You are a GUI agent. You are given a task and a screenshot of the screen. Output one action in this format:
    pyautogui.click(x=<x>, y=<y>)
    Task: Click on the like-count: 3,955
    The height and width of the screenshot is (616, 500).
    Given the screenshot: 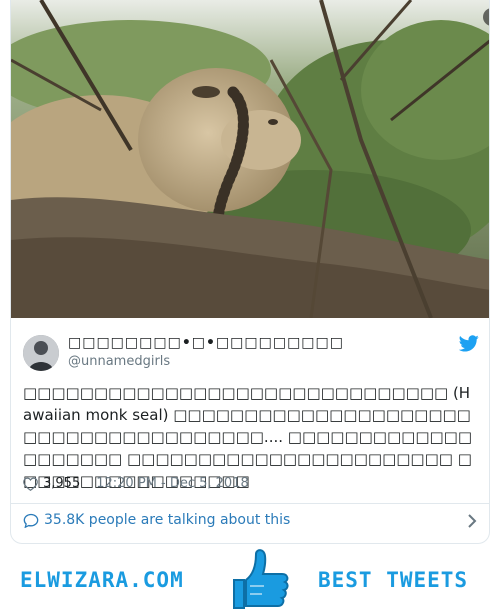 What is the action you would take?
    pyautogui.click(x=61, y=483)
    